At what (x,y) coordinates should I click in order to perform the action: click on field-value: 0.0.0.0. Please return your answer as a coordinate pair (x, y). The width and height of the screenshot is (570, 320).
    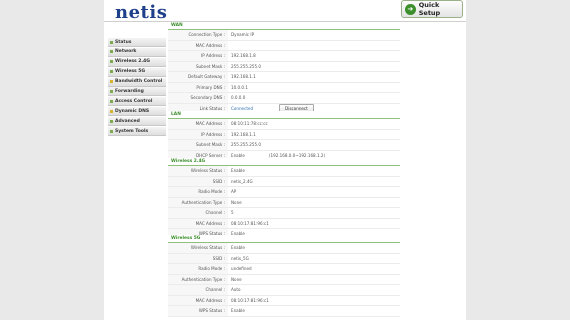
    Looking at the image, I should click on (238, 98).